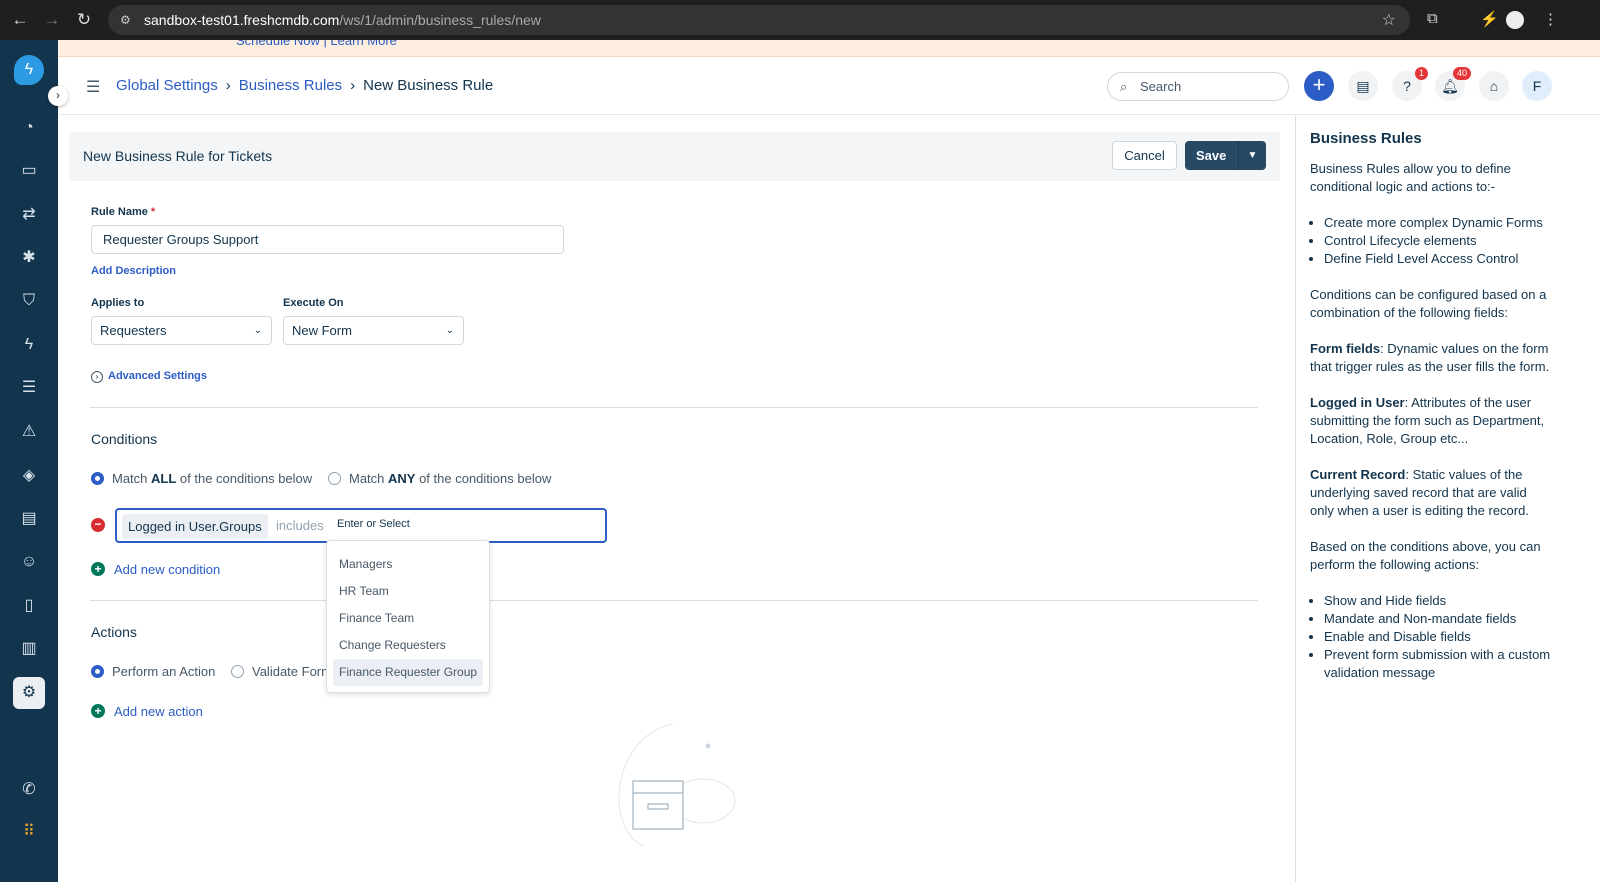  I want to click on condition-field-chip: Logged in User.Groups, so click(195, 526).